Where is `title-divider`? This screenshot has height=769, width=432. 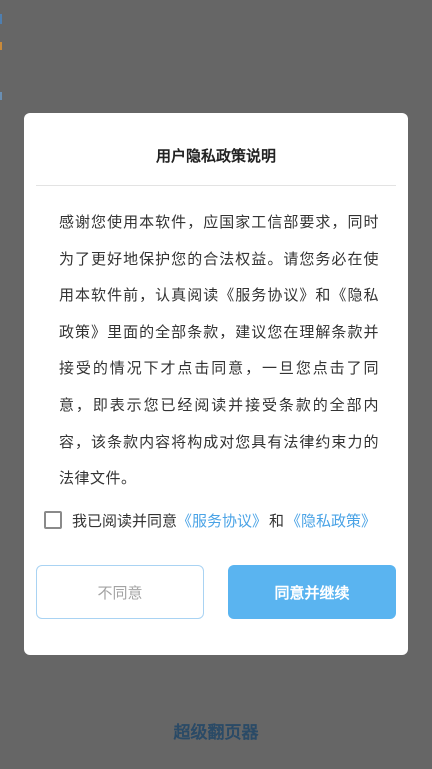
title-divider is located at coordinates (216, 185).